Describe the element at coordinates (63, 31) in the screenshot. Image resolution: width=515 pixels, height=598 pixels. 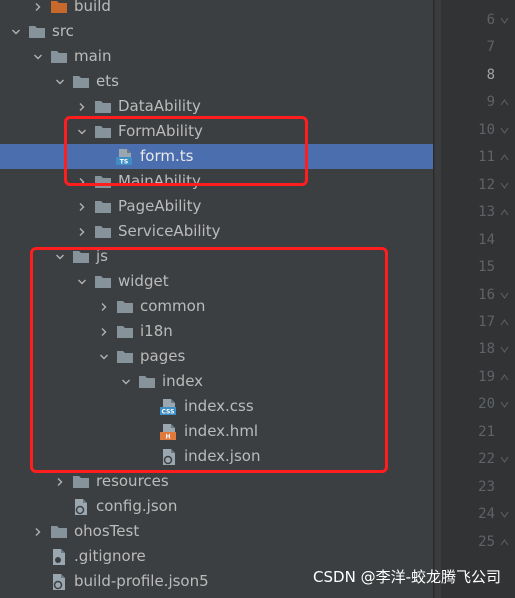
I see `tree-item-label: src` at that location.